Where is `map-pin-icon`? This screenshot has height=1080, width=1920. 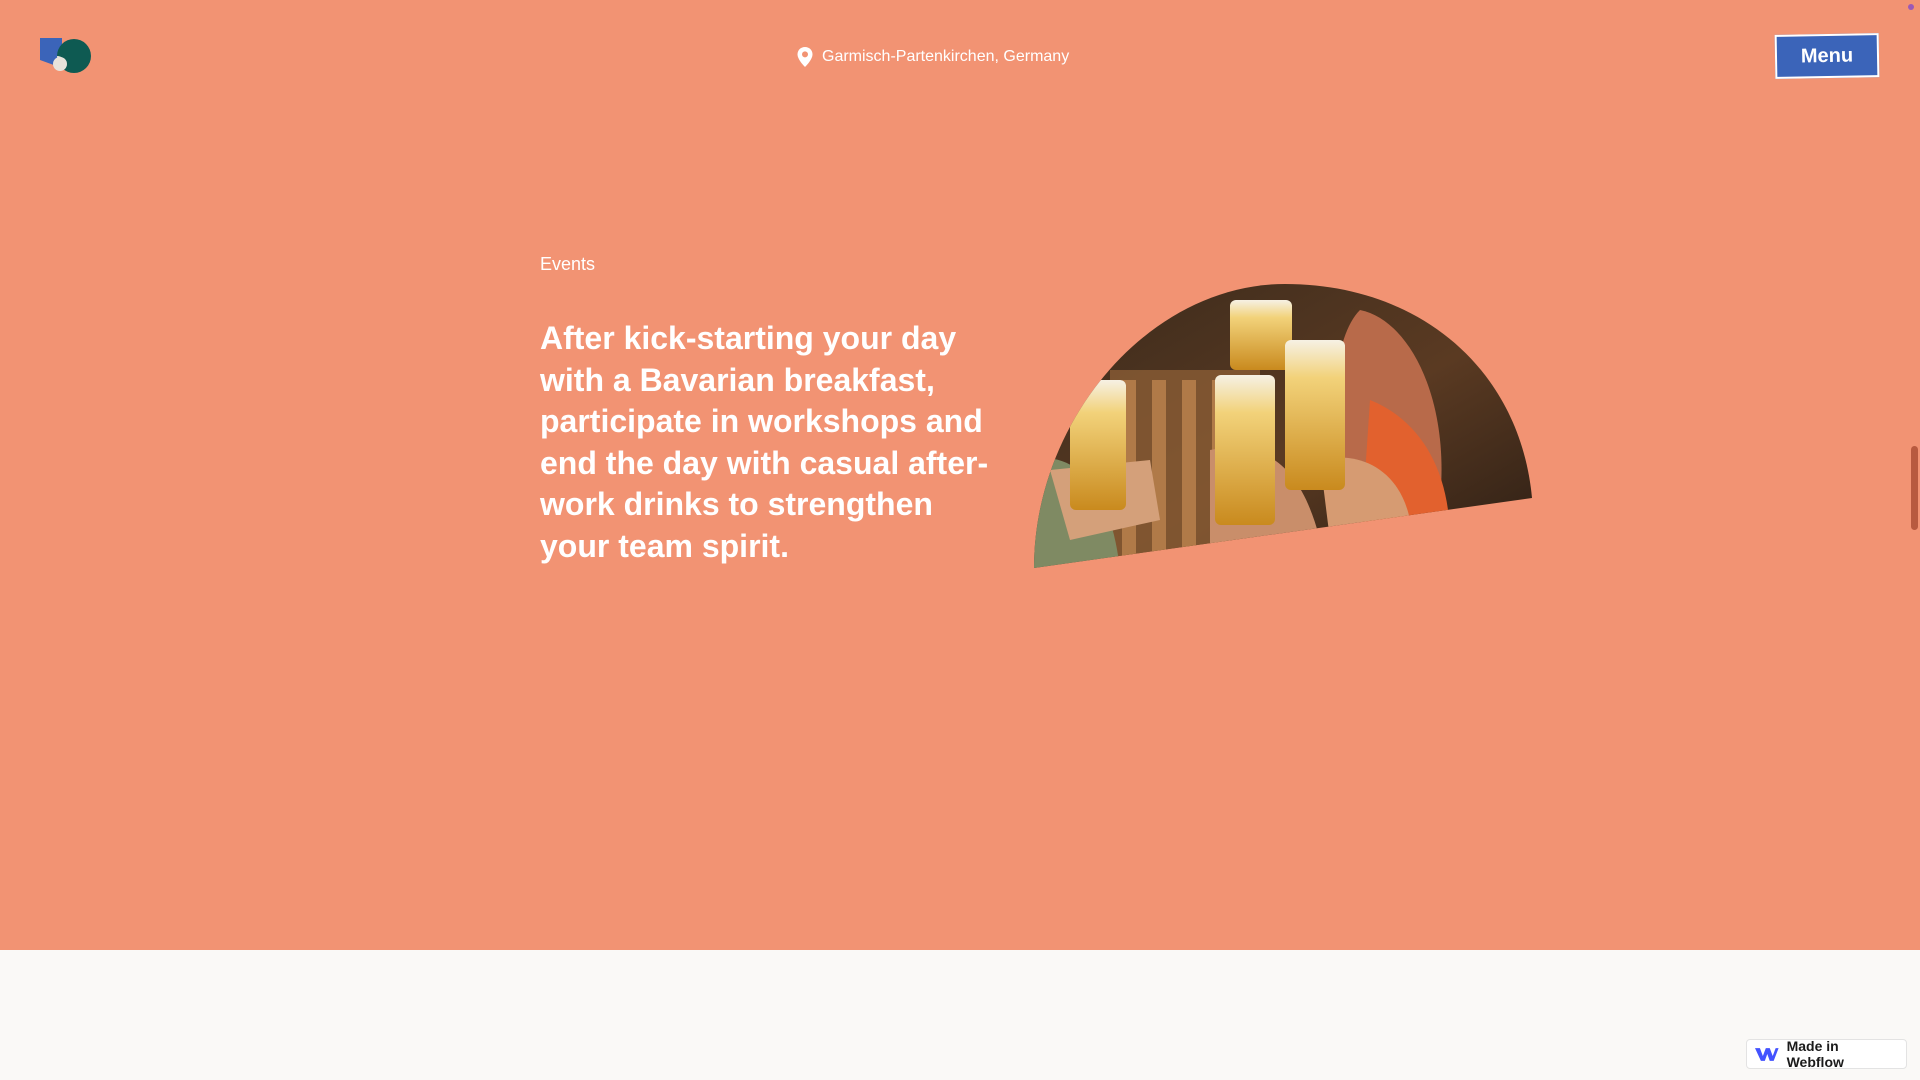
map-pin-icon is located at coordinates (805, 57).